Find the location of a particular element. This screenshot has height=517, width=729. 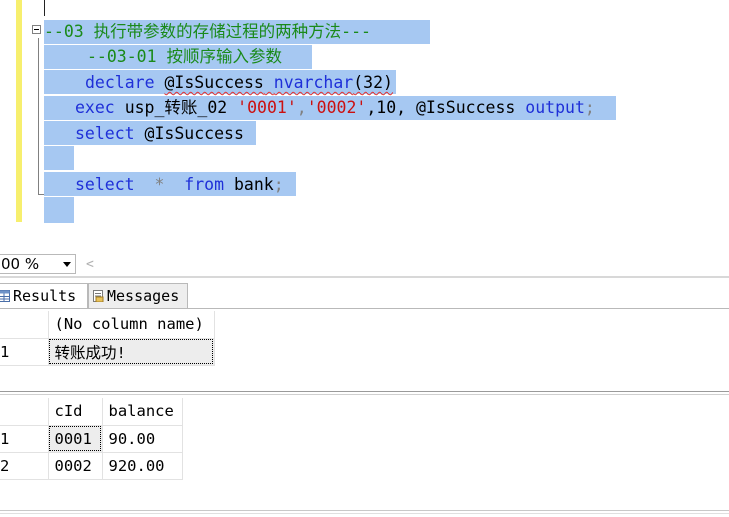

semicolon: ; is located at coordinates (589, 107).